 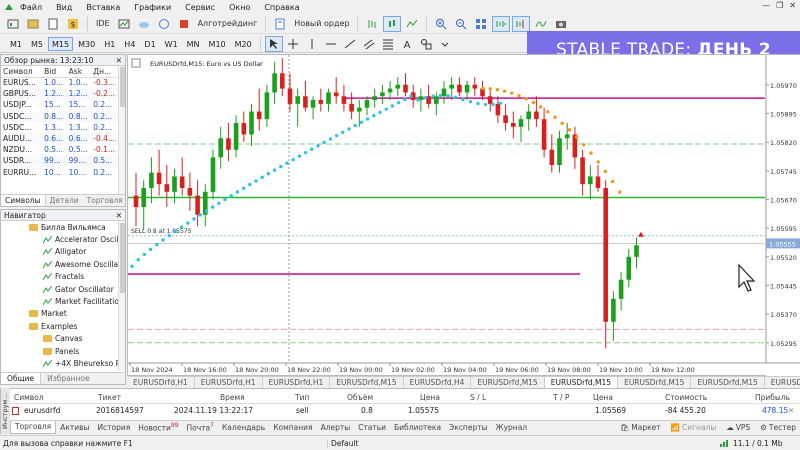 What do you see at coordinates (164, 24) in the screenshot?
I see `vps-button` at bounding box center [164, 24].